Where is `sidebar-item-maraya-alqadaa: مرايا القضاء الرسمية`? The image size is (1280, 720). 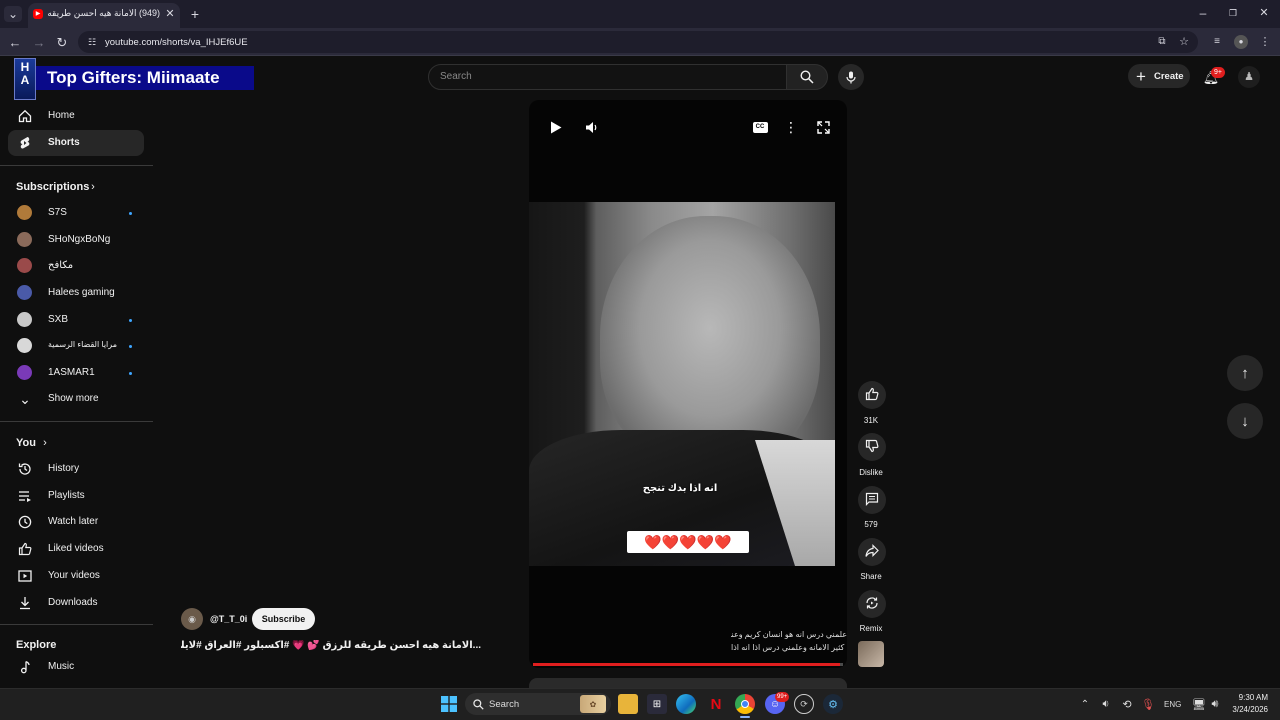 sidebar-item-maraya-alqadaa: مرايا القضاء الرسمية is located at coordinates (76, 346).